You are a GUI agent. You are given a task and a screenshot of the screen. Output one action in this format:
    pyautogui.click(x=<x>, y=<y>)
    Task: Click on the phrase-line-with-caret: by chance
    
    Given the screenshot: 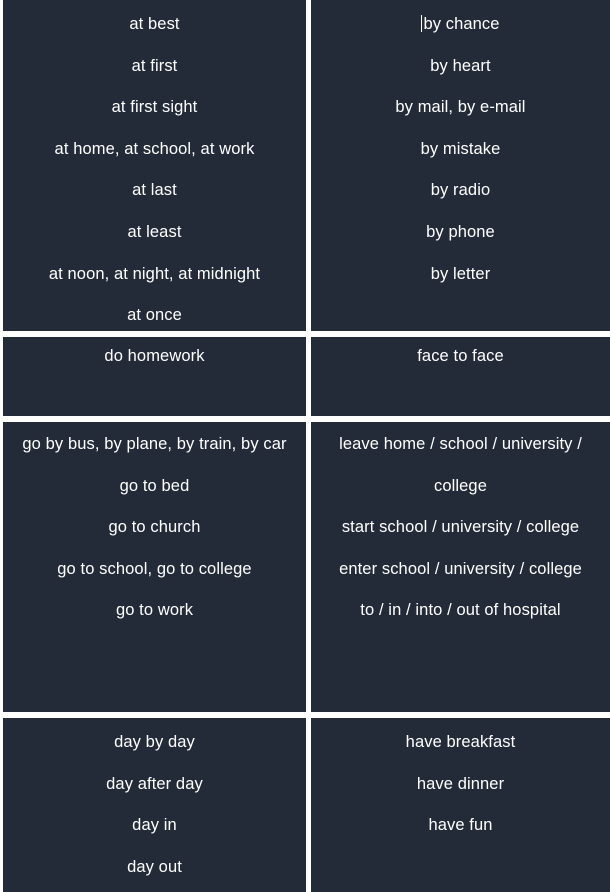 What is the action you would take?
    pyautogui.click(x=460, y=25)
    